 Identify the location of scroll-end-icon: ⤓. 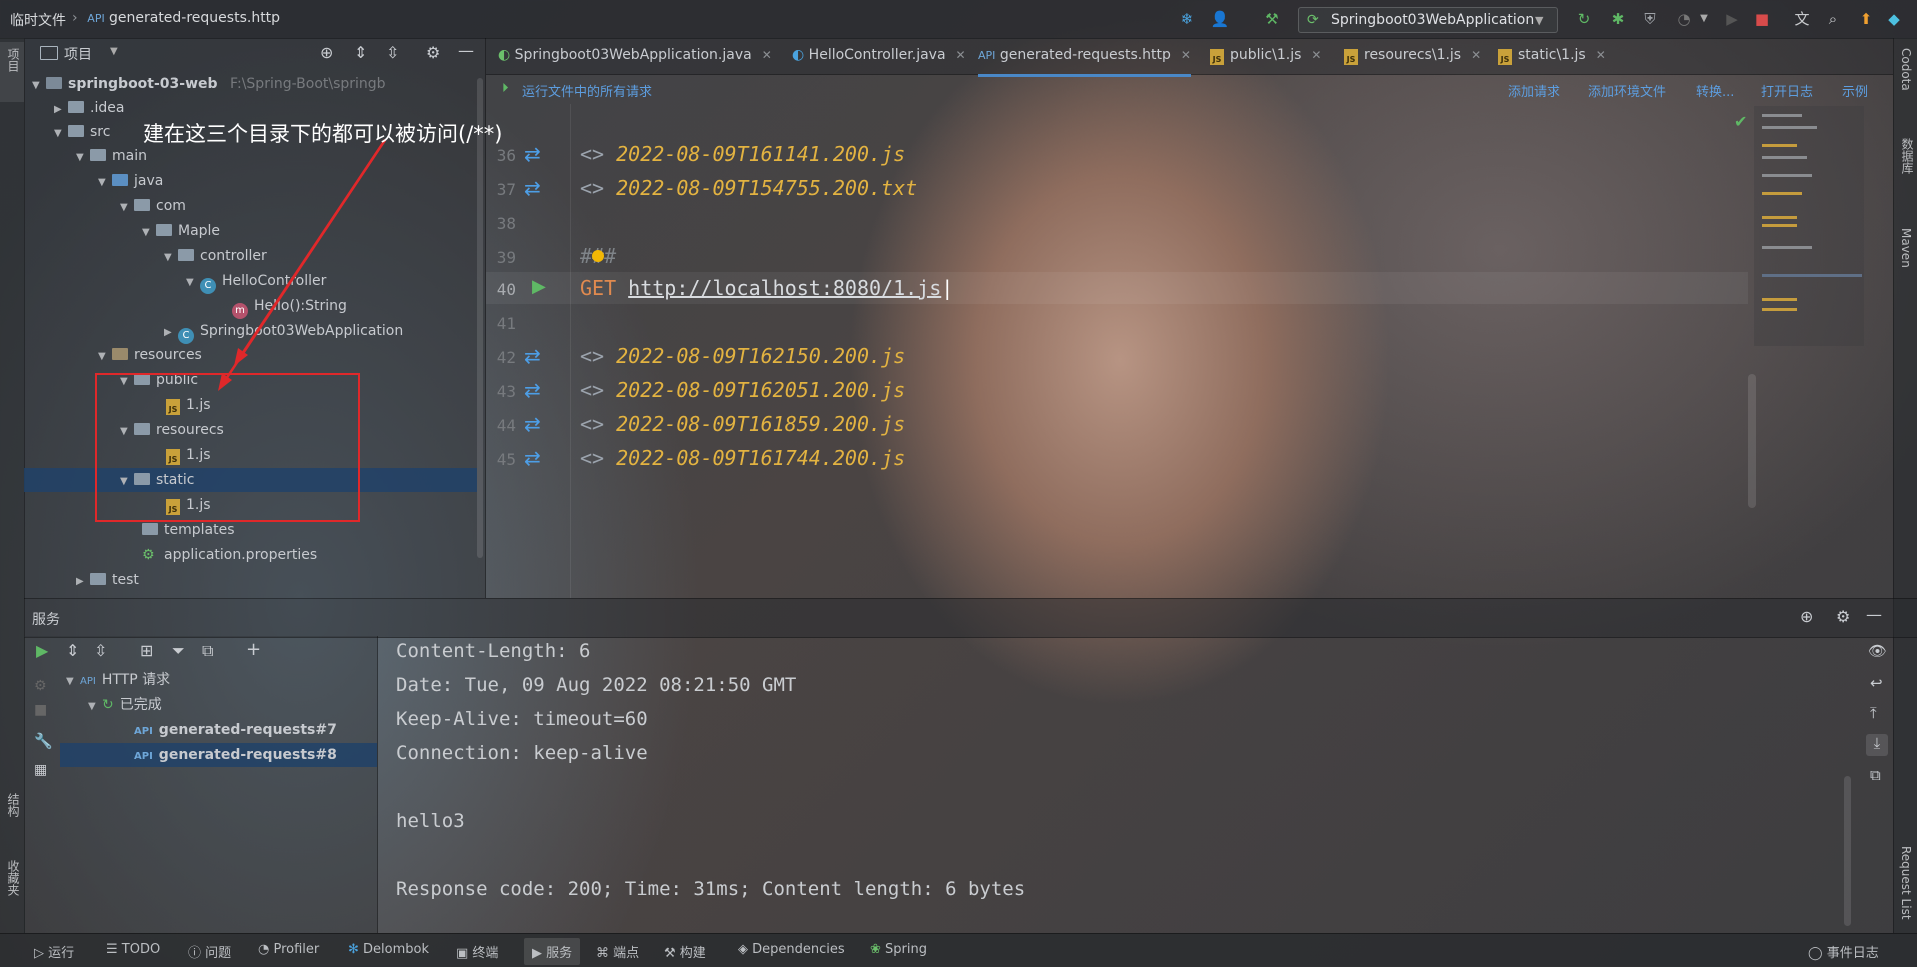
(1877, 745).